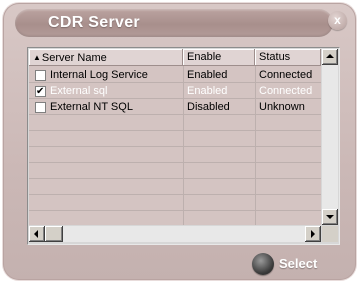 This screenshot has width=361, height=284. I want to click on arrow-down-icon, so click(330, 217).